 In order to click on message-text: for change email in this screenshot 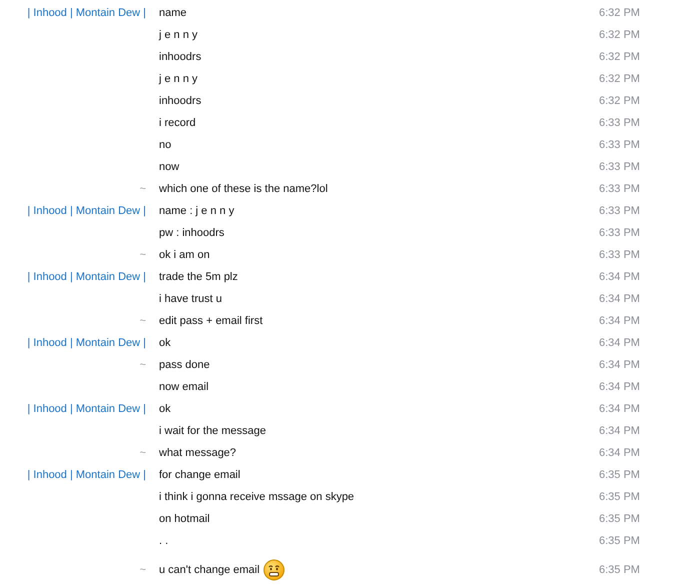, I will do `click(199, 475)`.